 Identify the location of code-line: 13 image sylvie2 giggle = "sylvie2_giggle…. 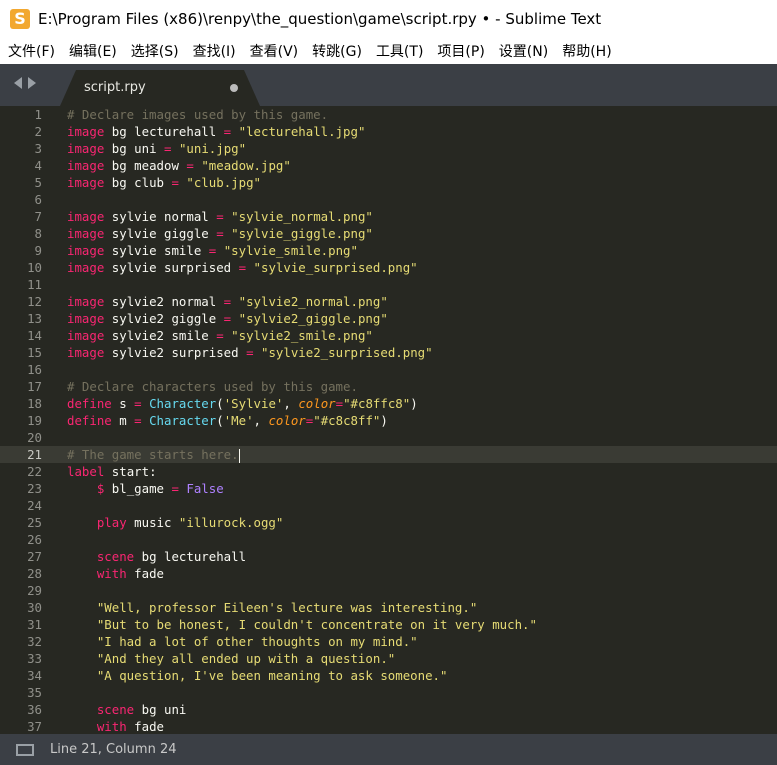
(388, 318).